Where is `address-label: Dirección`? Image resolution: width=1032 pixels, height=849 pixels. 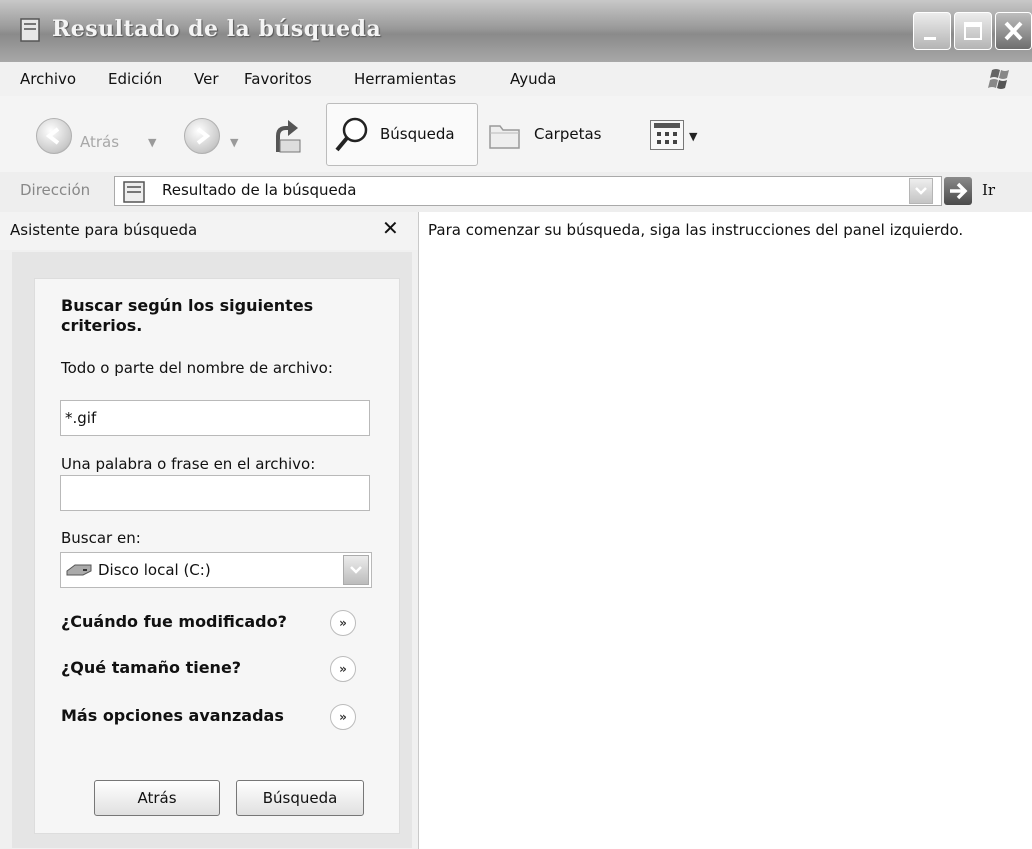 address-label: Dirección is located at coordinates (55, 190).